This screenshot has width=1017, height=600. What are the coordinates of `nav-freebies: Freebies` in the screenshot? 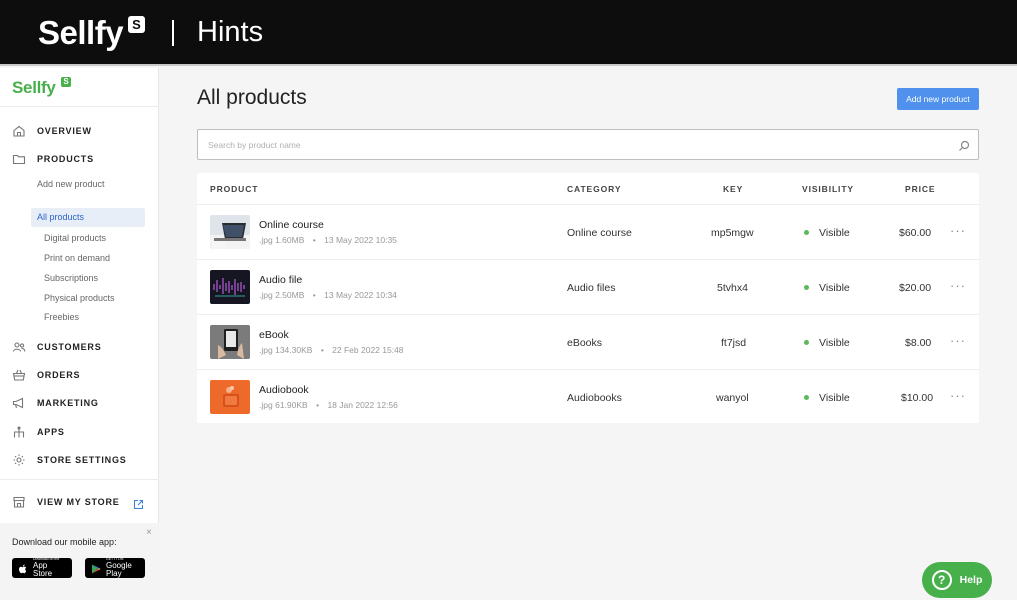 It's located at (61, 317).